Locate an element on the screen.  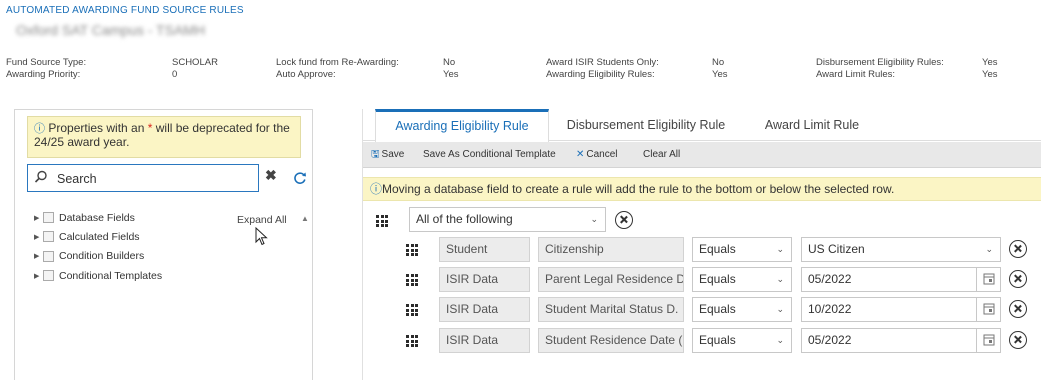
search-icon is located at coordinates (40, 176).